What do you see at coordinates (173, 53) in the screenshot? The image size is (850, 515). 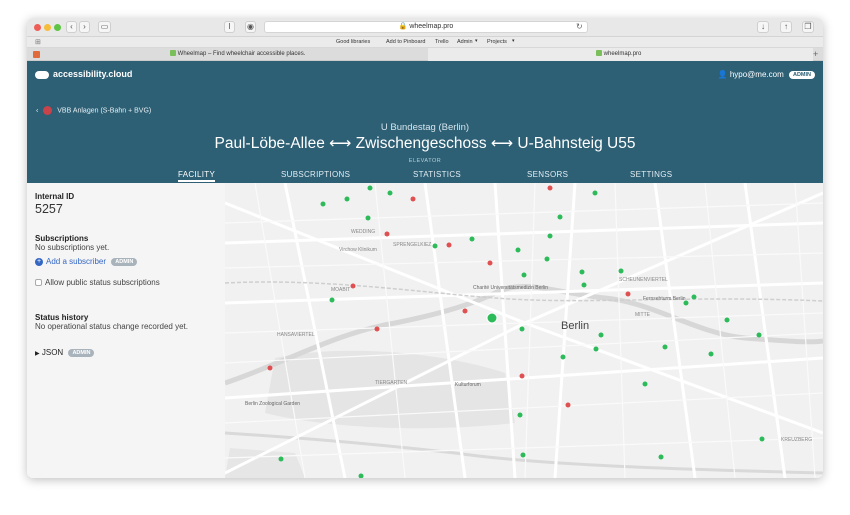 I see `wheelmap-favicon-icon` at bounding box center [173, 53].